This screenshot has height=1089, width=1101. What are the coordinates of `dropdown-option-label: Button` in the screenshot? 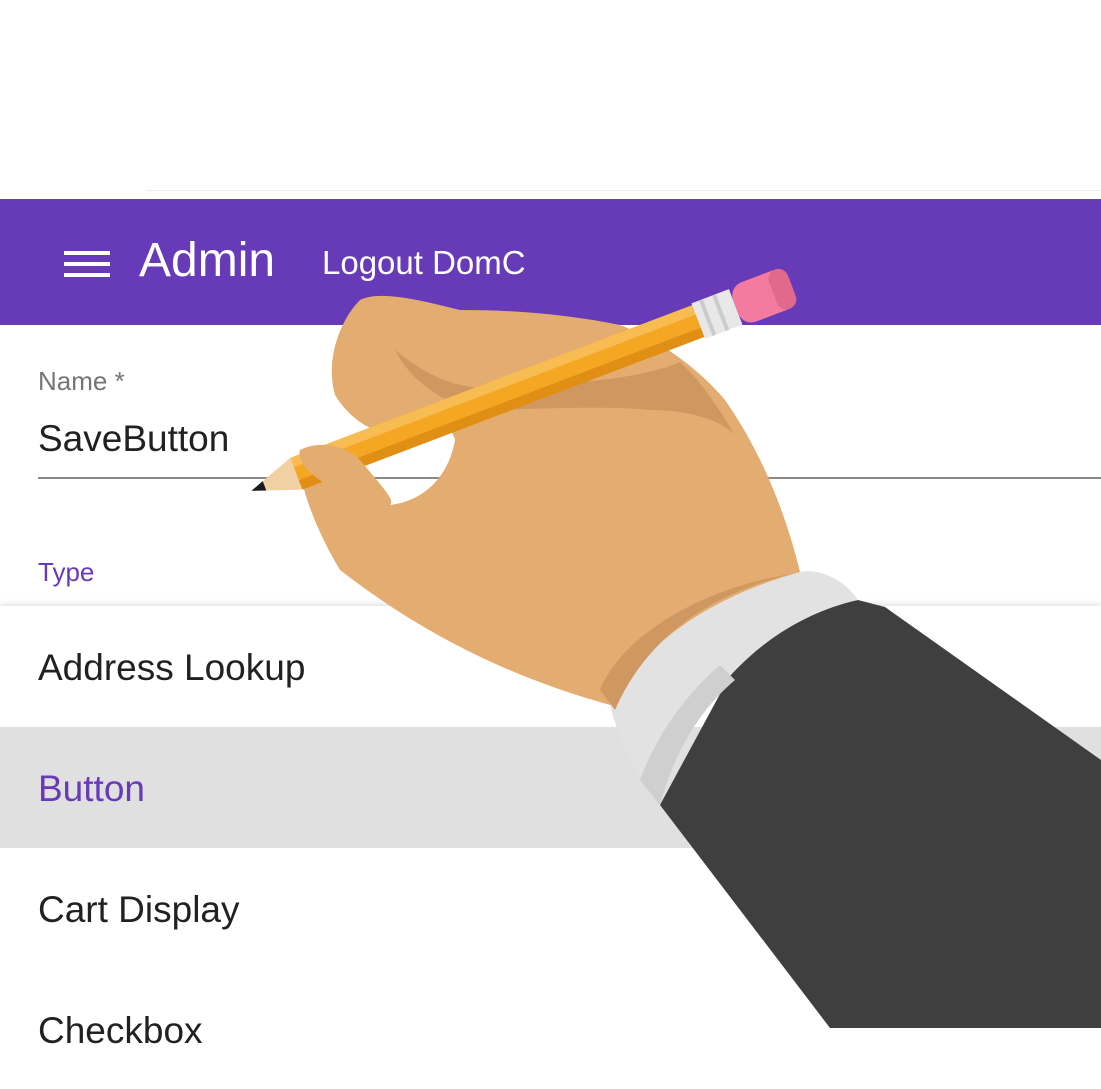 It's located at (91, 788).